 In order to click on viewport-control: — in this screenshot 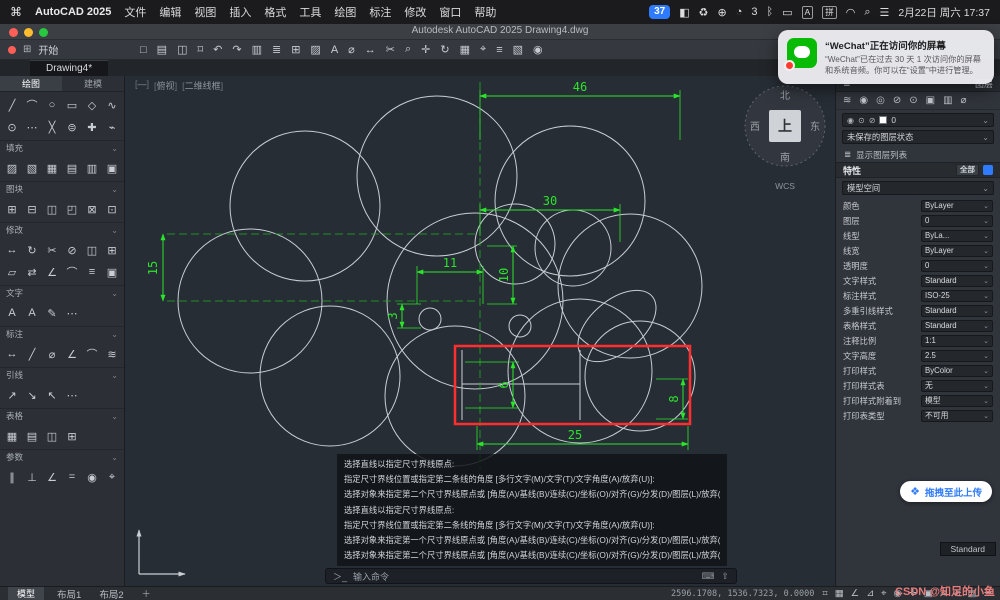, I will do `click(142, 85)`.